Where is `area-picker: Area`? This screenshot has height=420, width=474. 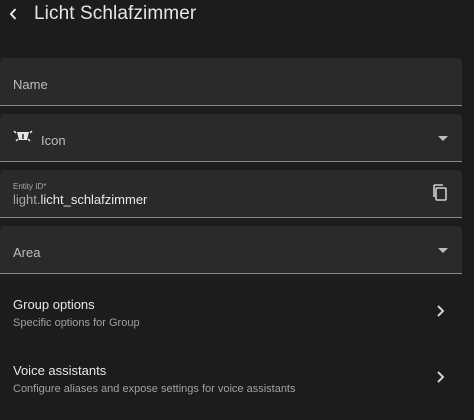 area-picker: Area is located at coordinates (231, 250).